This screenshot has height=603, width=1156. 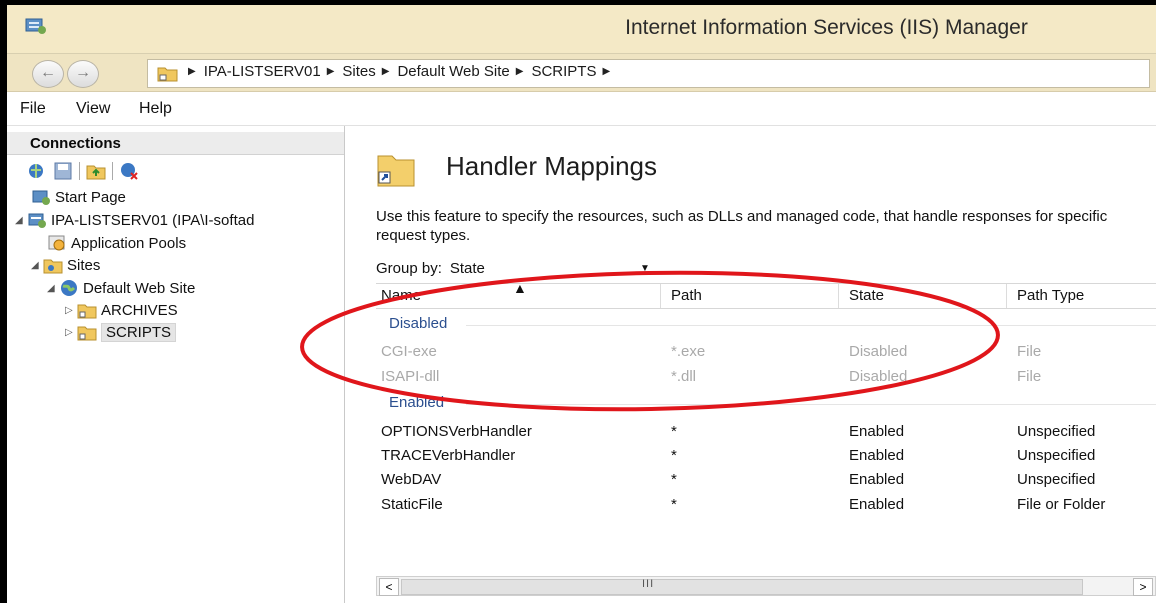 I want to click on tree-label: Default Web Site, so click(x=139, y=288).